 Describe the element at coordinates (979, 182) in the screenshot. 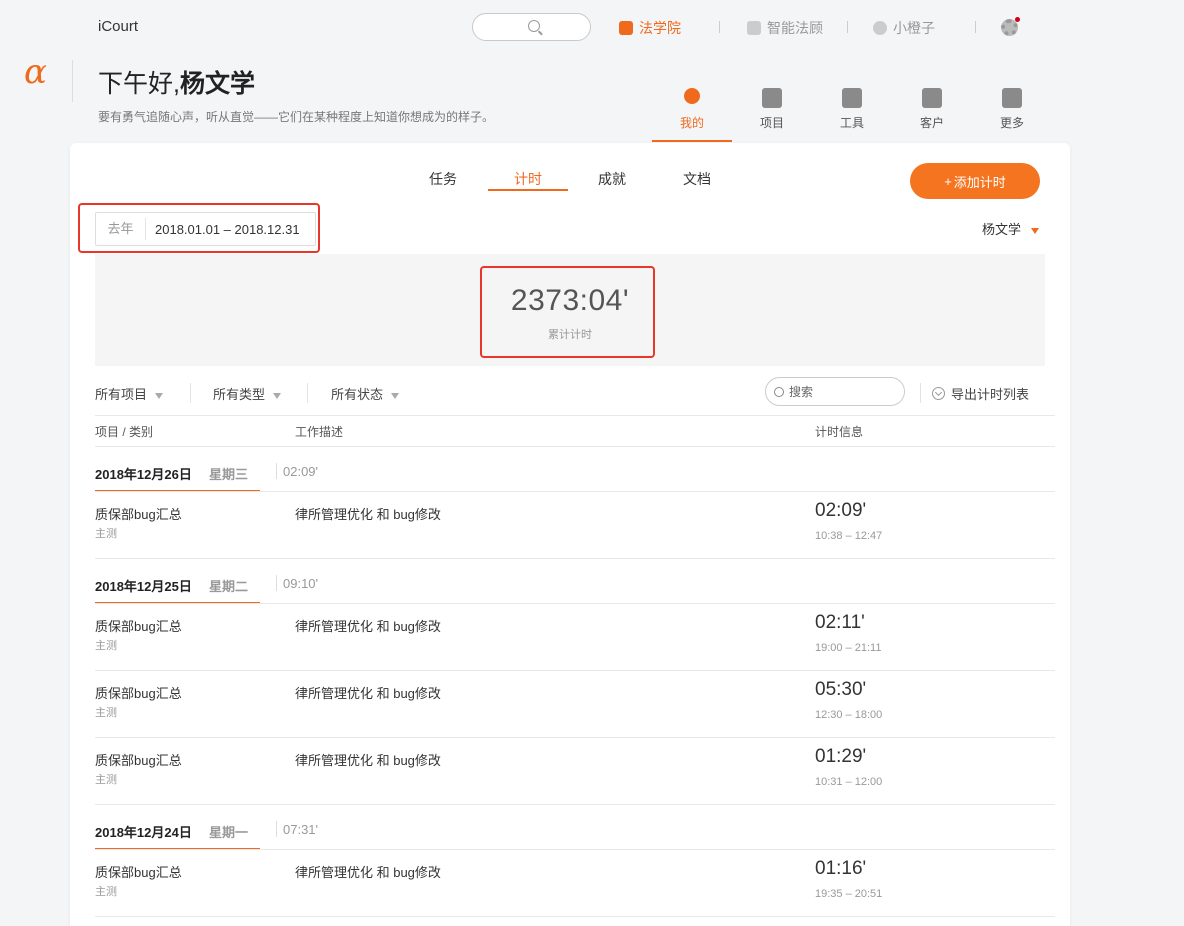

I see `add-timing-label: 添加计时` at that location.